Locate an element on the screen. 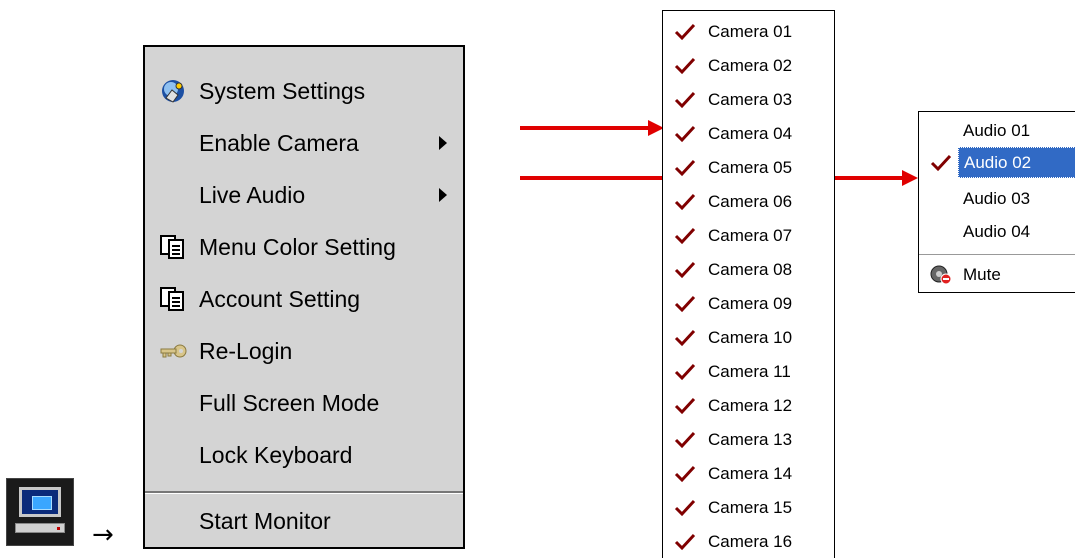 The height and width of the screenshot is (559, 1075). camera-item: Camera 05 is located at coordinates (748, 168).